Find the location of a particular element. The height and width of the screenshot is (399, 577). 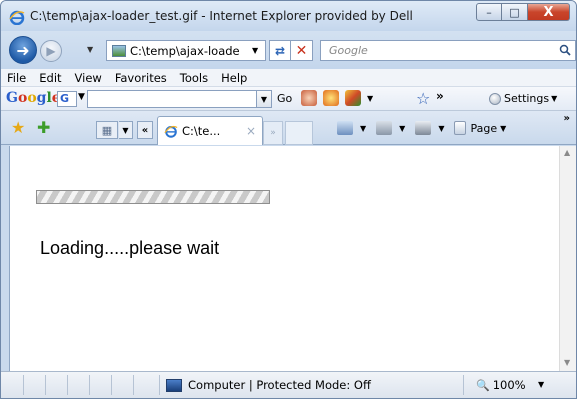

tab-close-icon: × is located at coordinates (251, 131).